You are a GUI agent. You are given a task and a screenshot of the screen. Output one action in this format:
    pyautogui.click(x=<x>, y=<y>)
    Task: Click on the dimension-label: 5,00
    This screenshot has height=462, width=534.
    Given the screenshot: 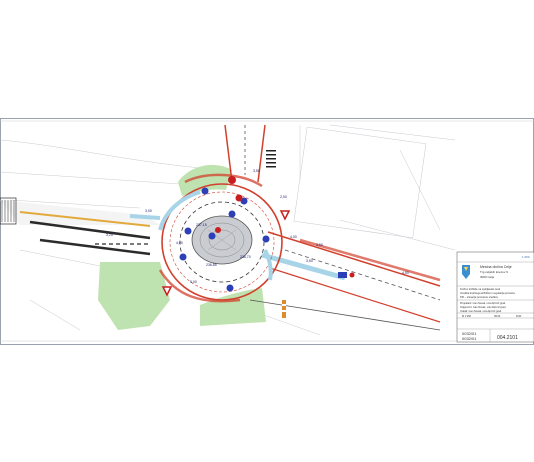 What is the action you would take?
    pyautogui.click(x=193, y=282)
    